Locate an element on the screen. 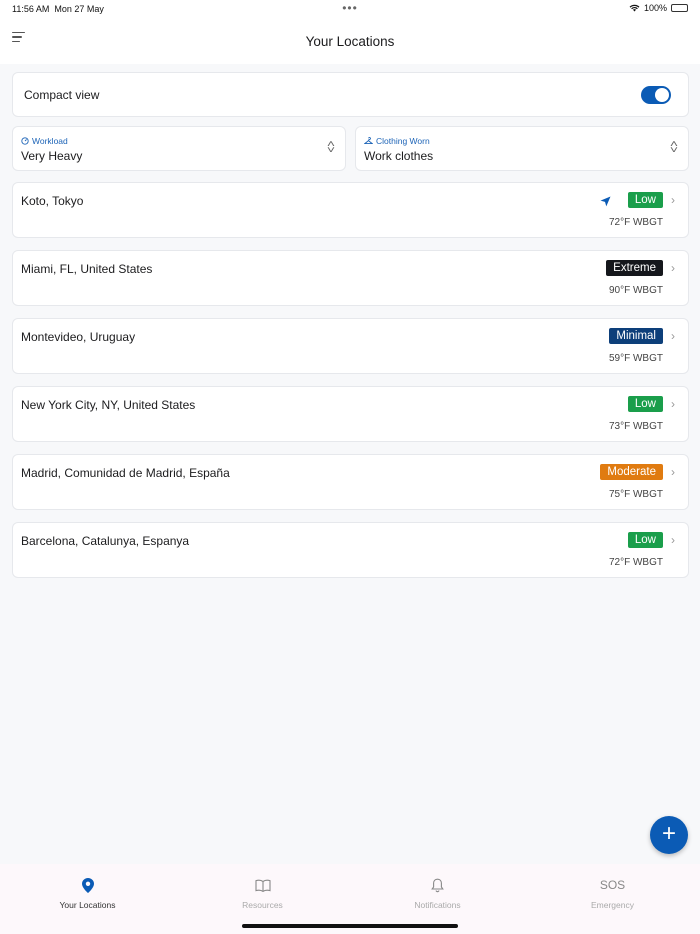 The height and width of the screenshot is (934, 700). wbgt-temperature: 73°F WBGT is located at coordinates (635, 426).